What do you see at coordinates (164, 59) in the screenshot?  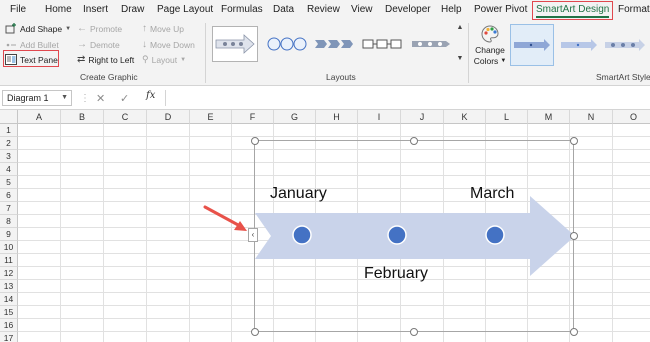 I see `layout-button: ⚲ Layout ▼` at bounding box center [164, 59].